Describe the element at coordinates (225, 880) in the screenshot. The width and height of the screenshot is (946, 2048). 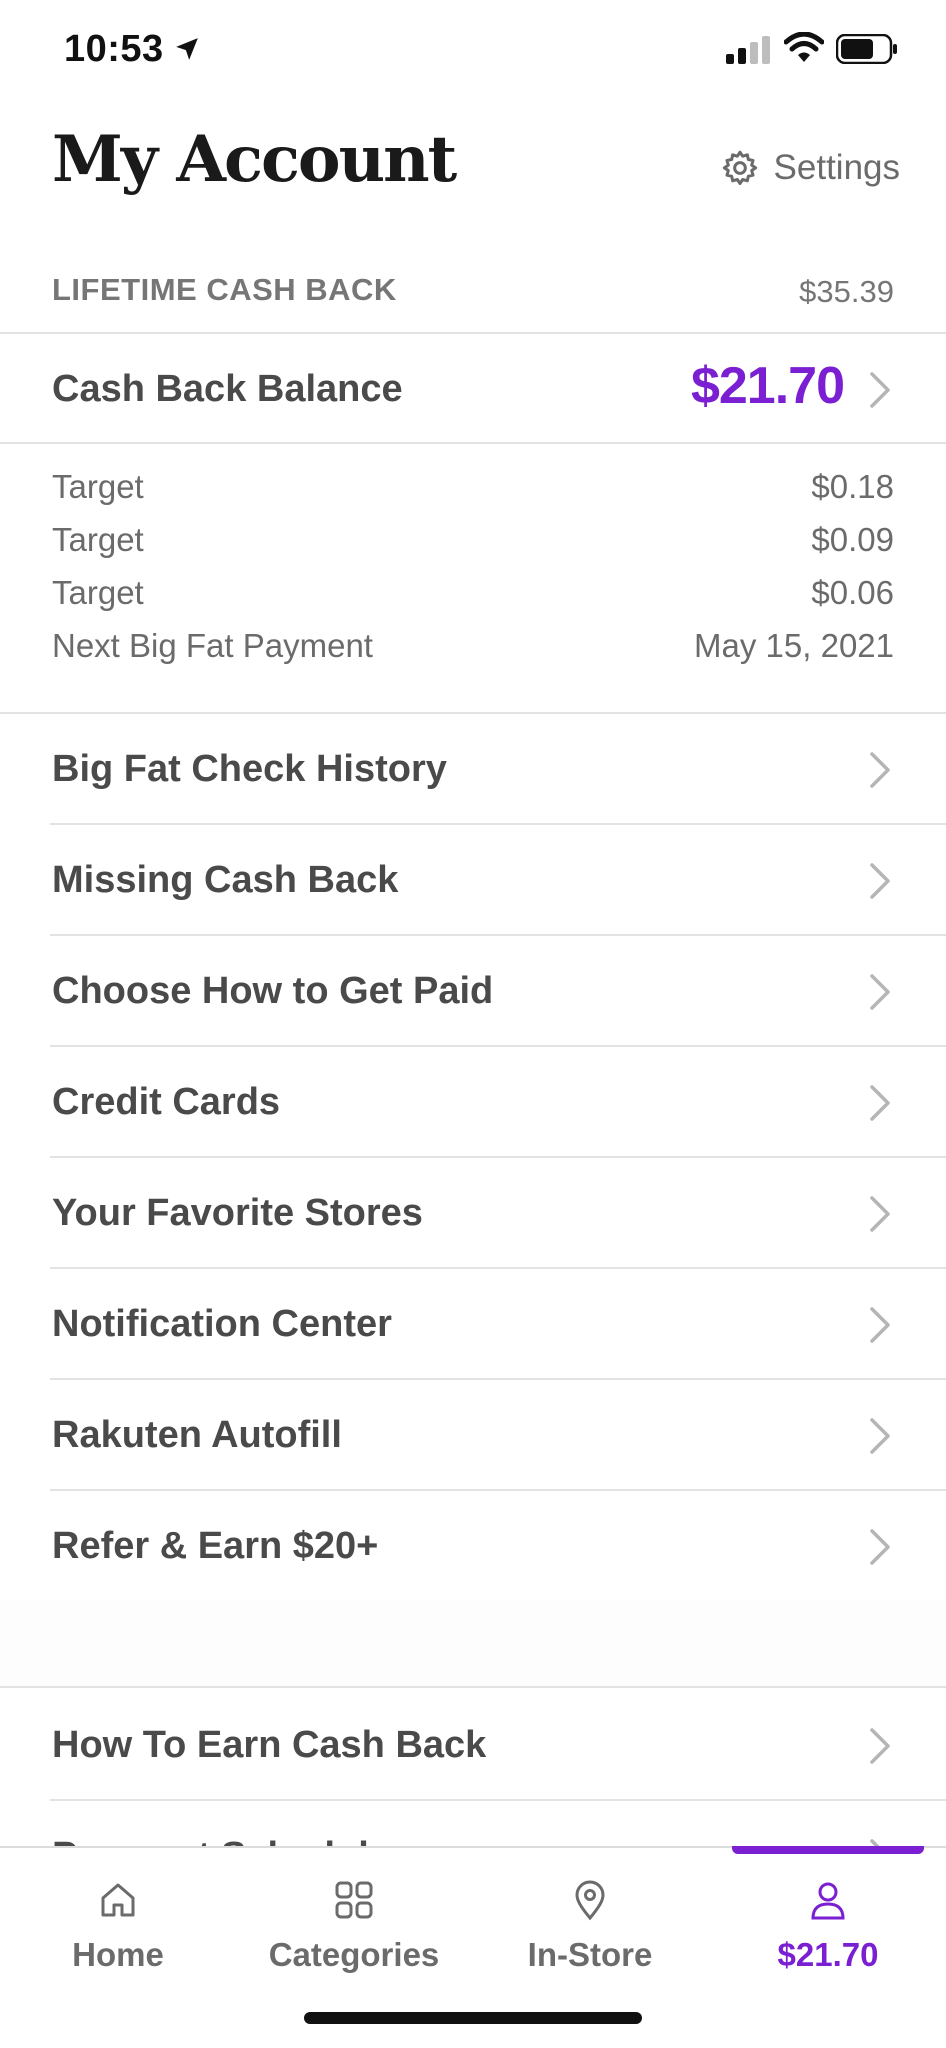
I see `menu-item-label: Missing Cash Back` at that location.